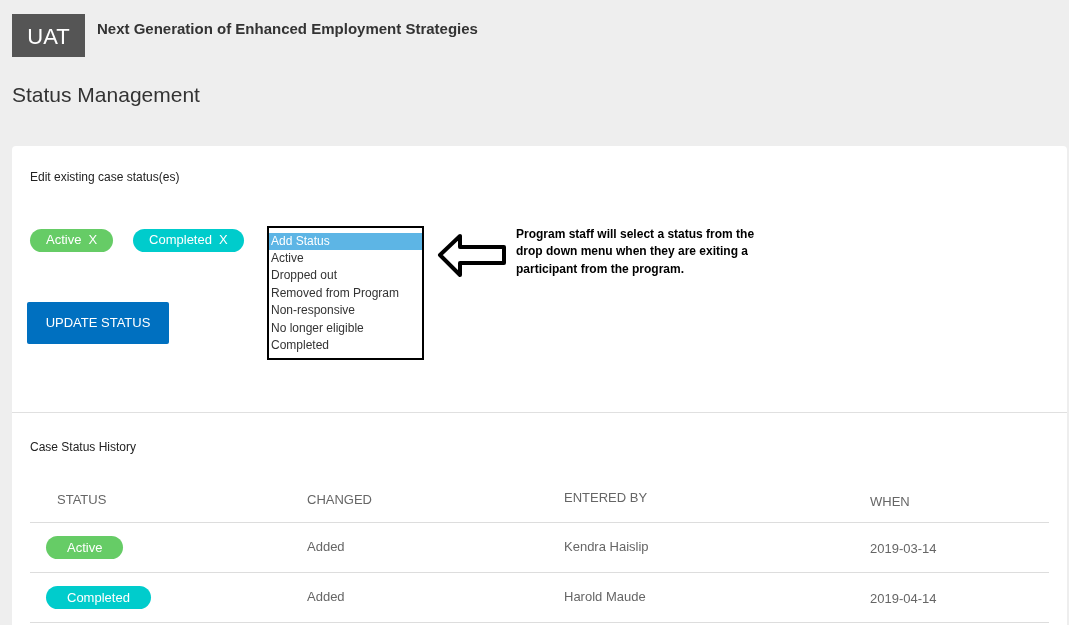 This screenshot has width=1069, height=625. What do you see at coordinates (85, 547) in the screenshot?
I see `status-tag: Active` at bounding box center [85, 547].